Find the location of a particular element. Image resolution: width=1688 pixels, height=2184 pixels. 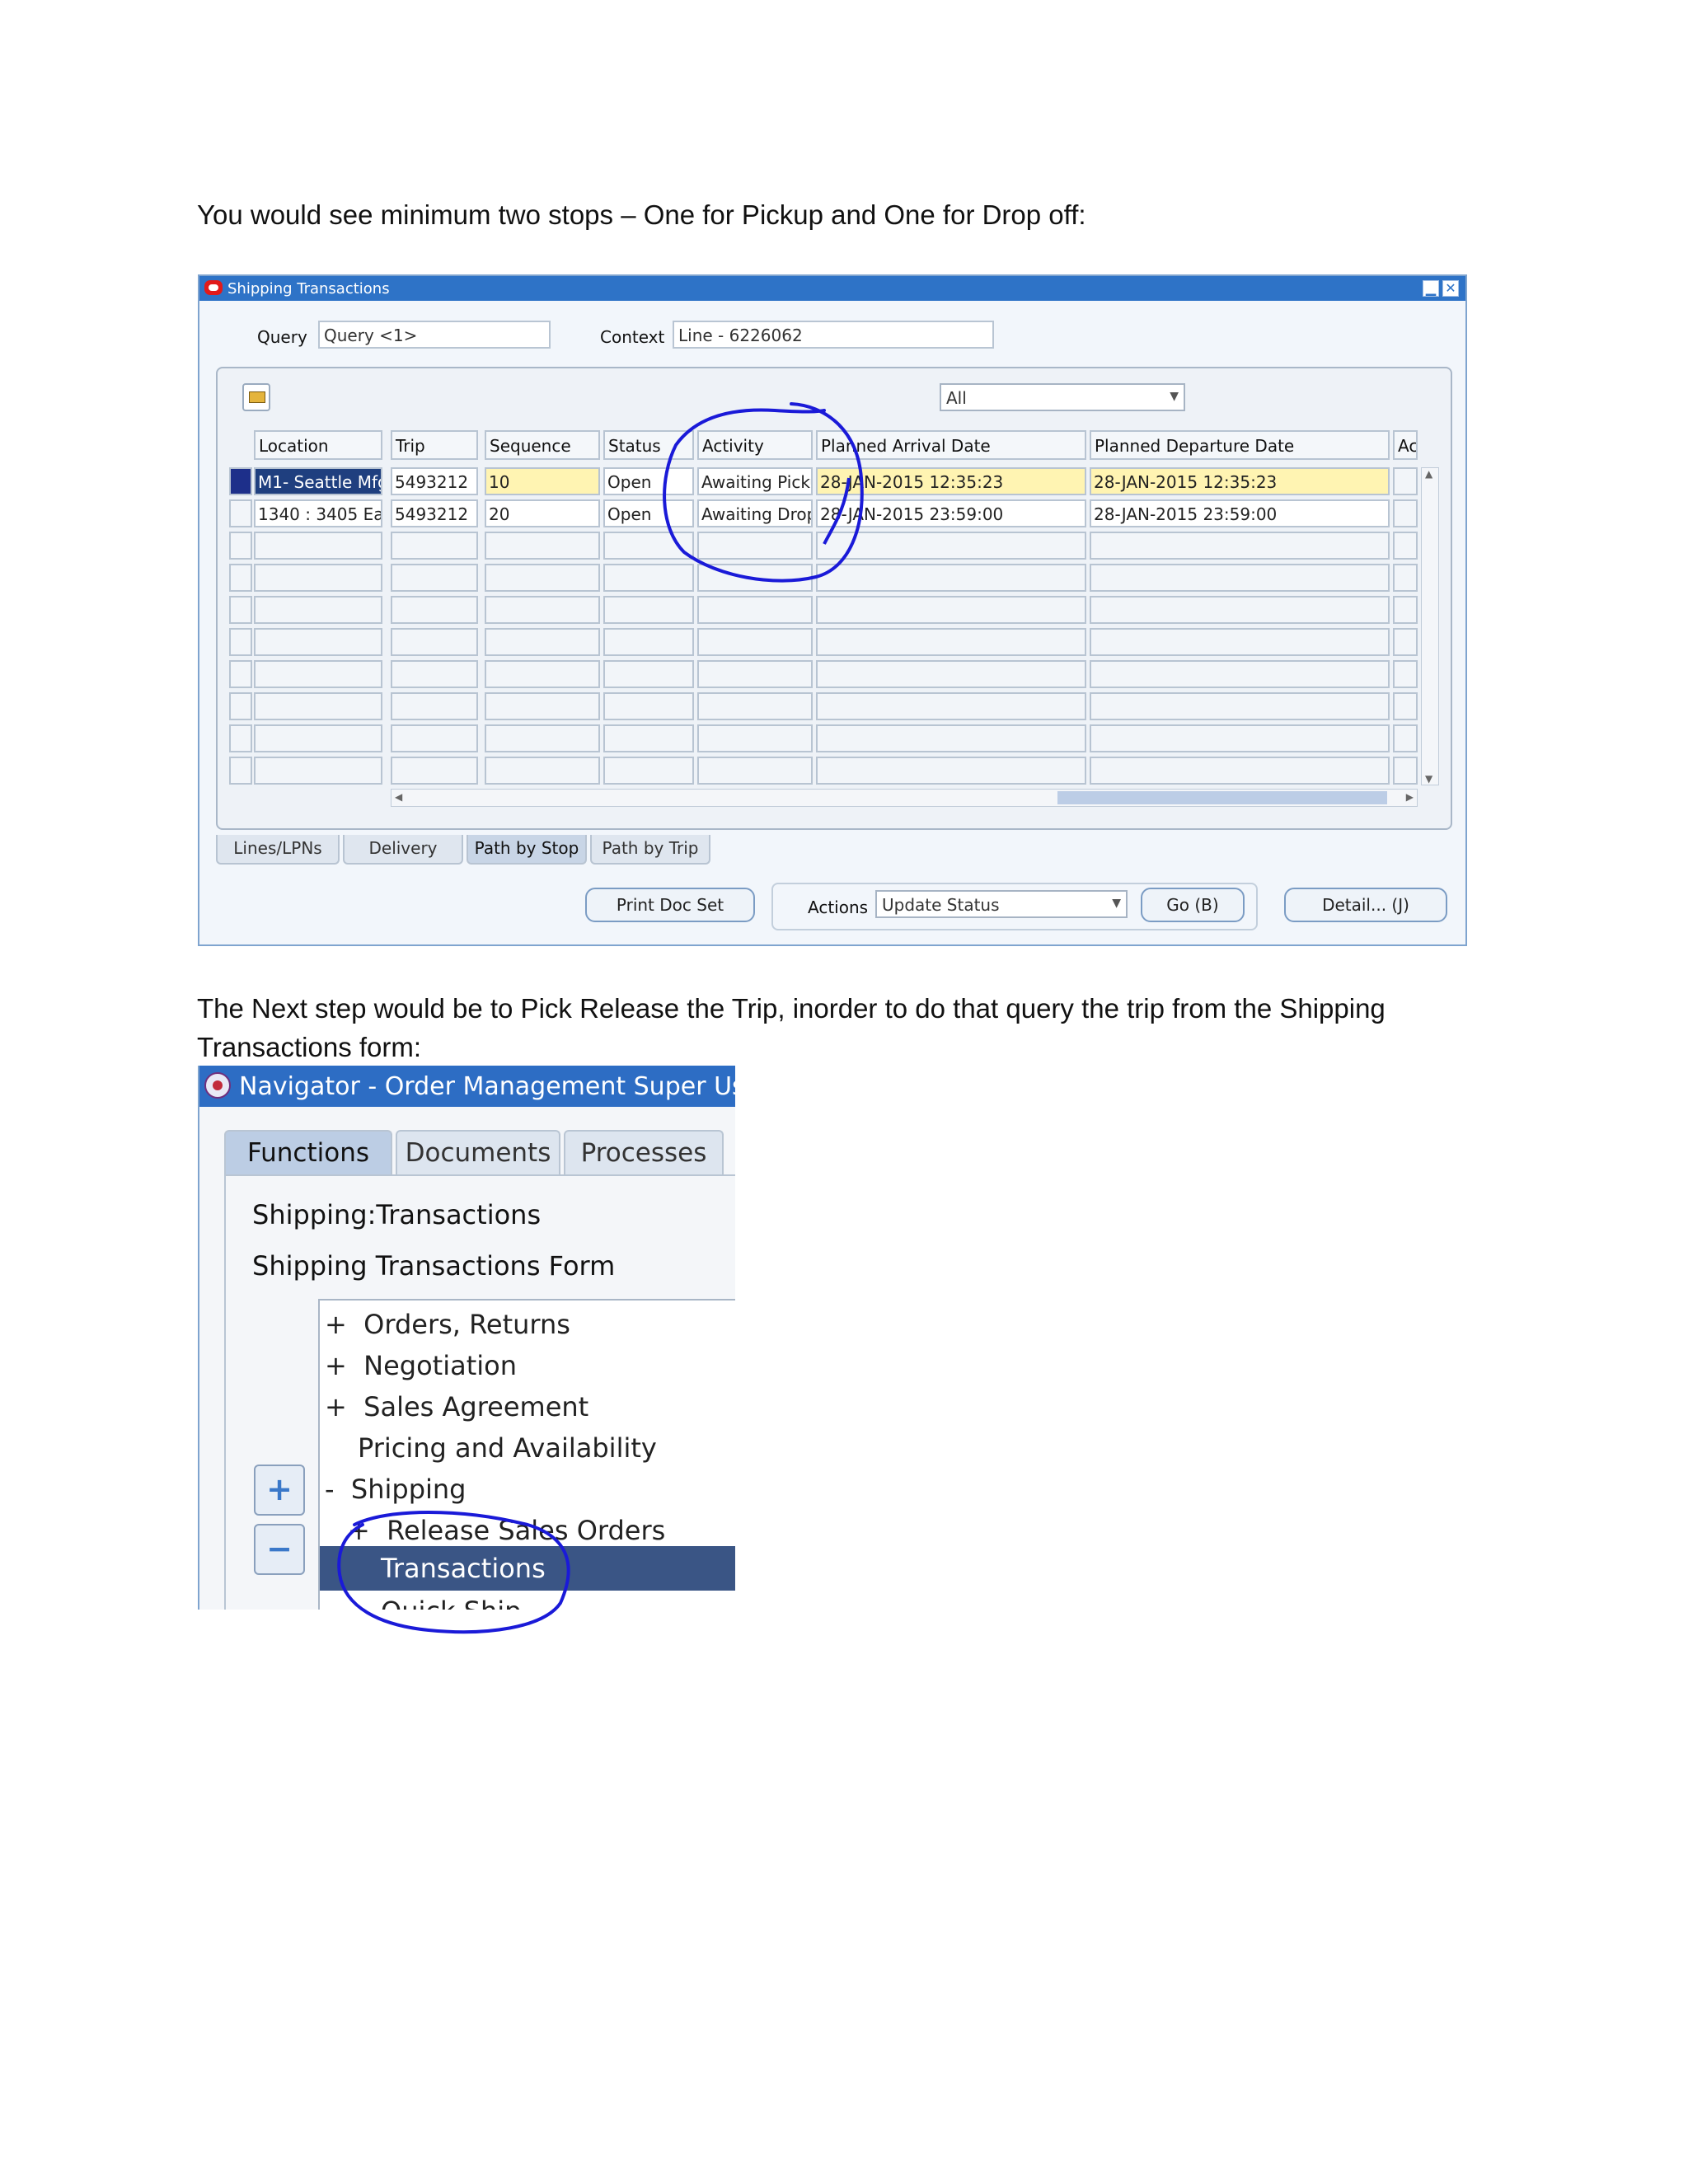

cell-activity: Awaiting Pickup is located at coordinates (755, 481).